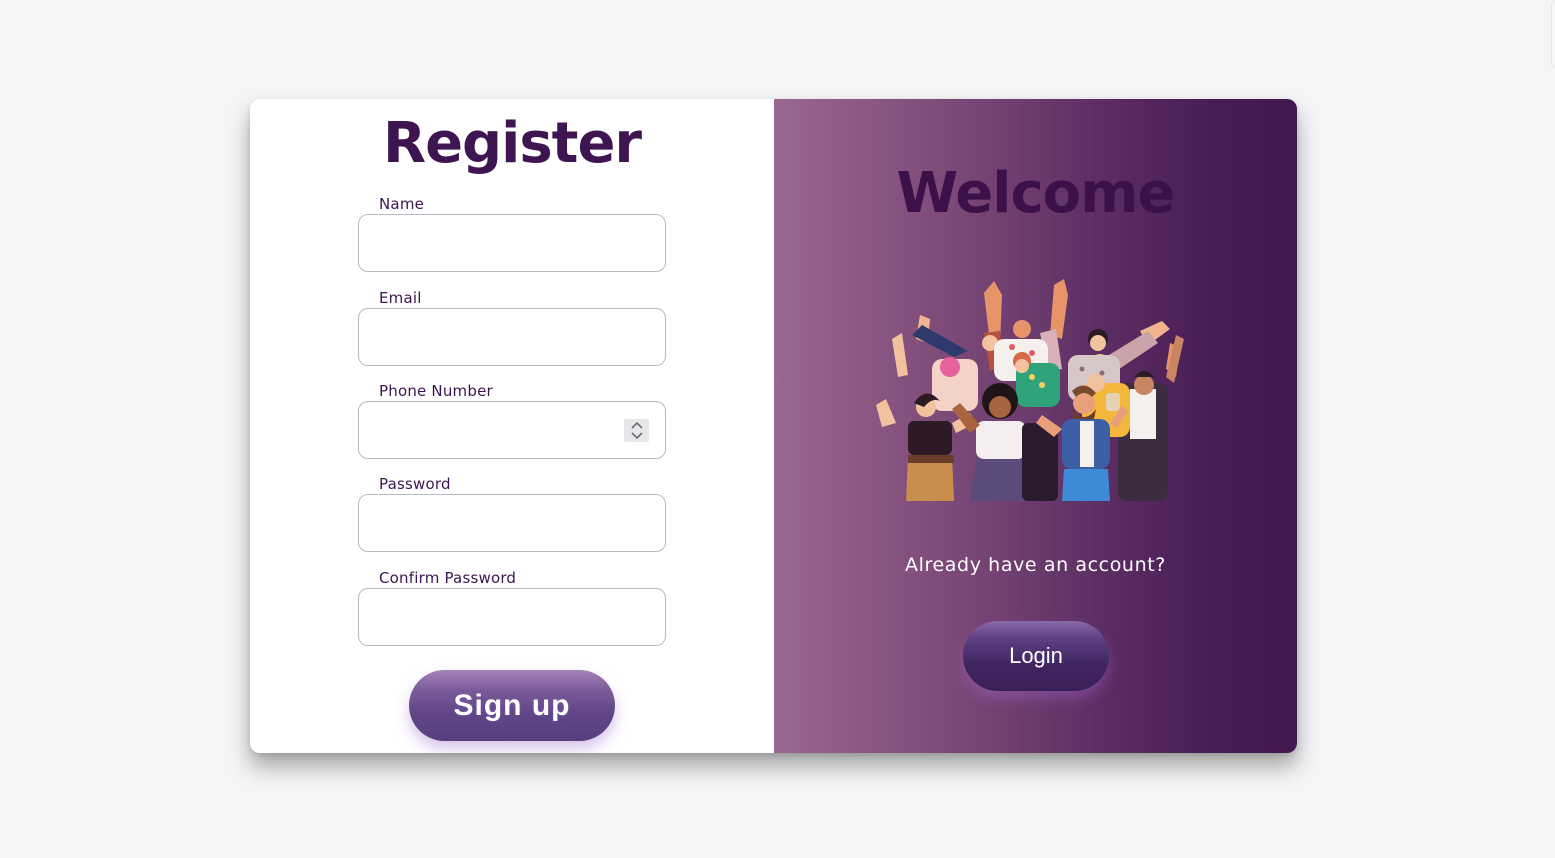 Image resolution: width=1555 pixels, height=858 pixels. What do you see at coordinates (415, 484) in the screenshot?
I see `password-label: Password` at bounding box center [415, 484].